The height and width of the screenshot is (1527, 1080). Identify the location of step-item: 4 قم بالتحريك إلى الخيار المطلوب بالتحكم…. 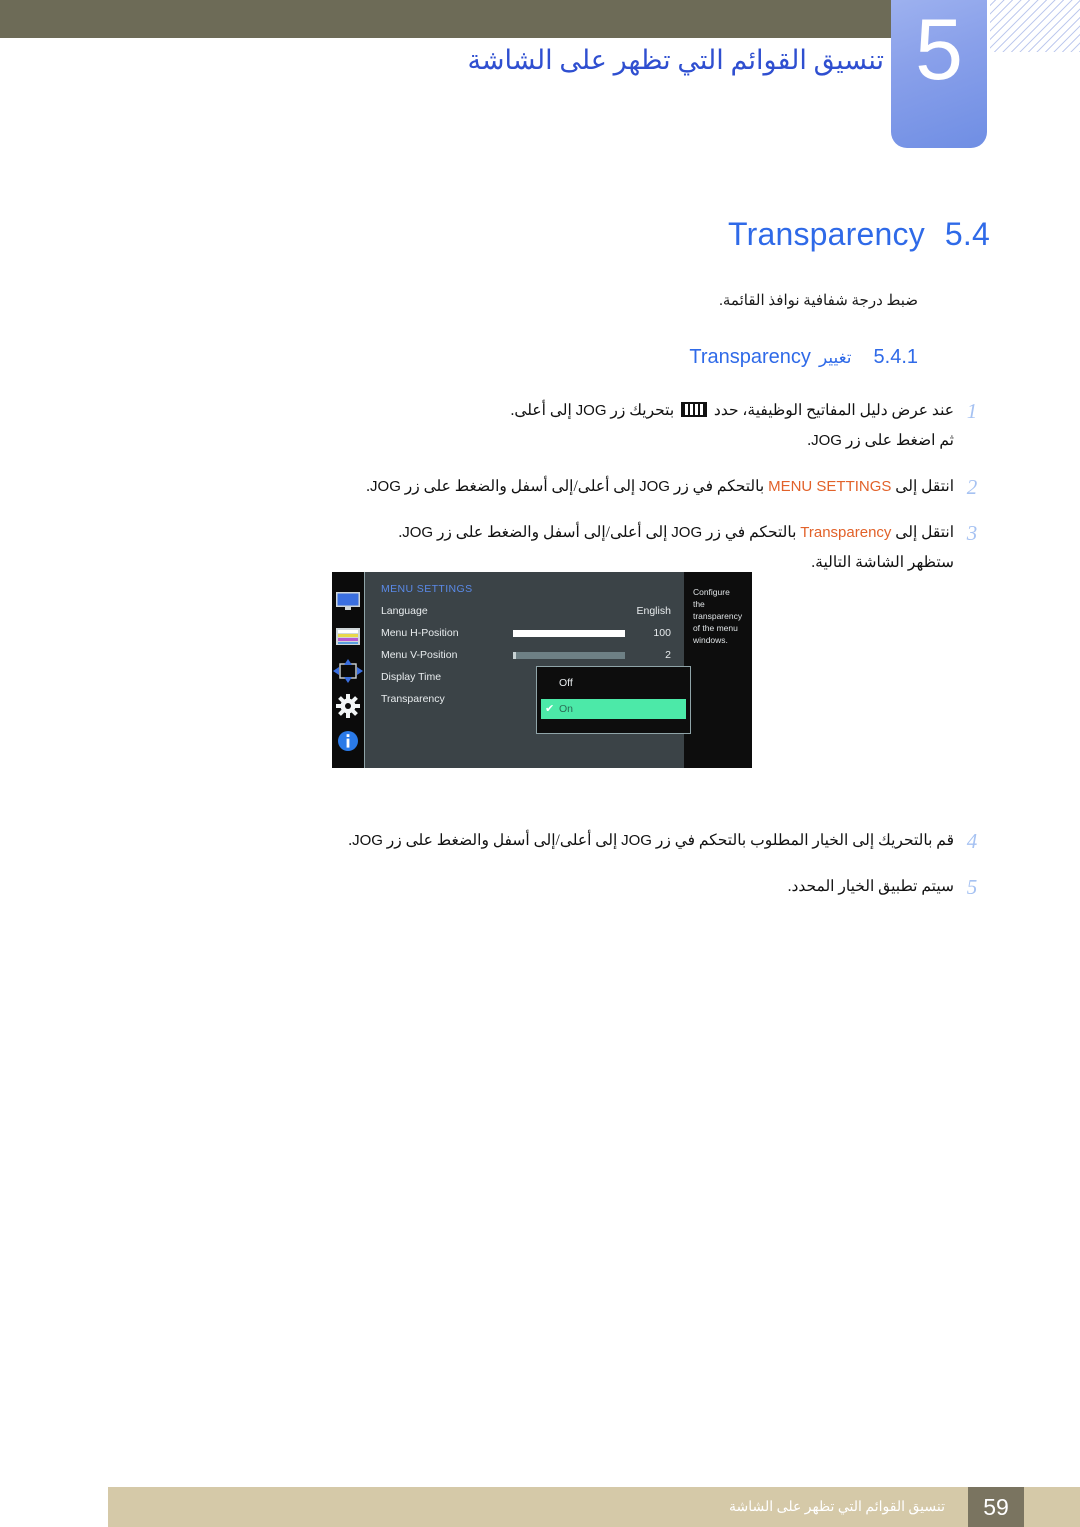
(575, 841).